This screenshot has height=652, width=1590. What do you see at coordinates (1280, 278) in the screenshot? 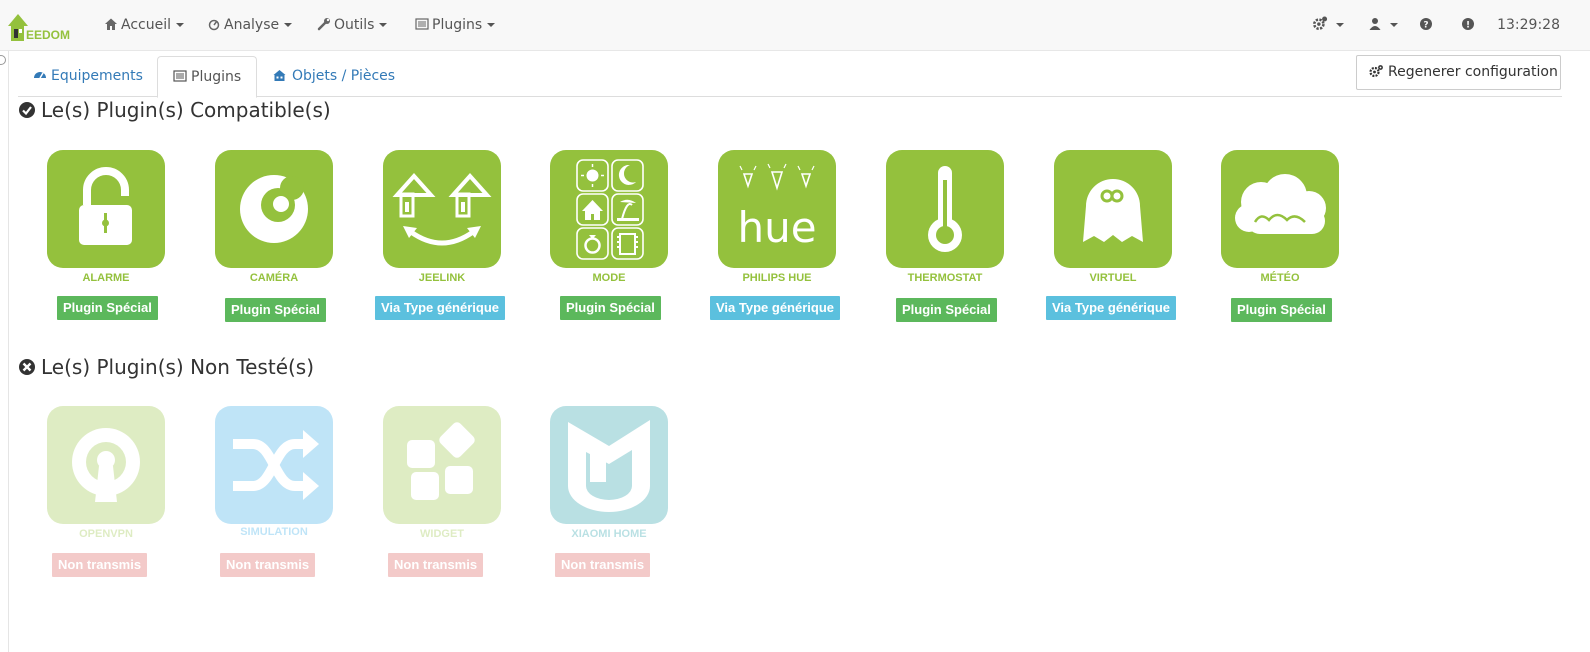
I see `plugin-name: MÉTÉO` at bounding box center [1280, 278].